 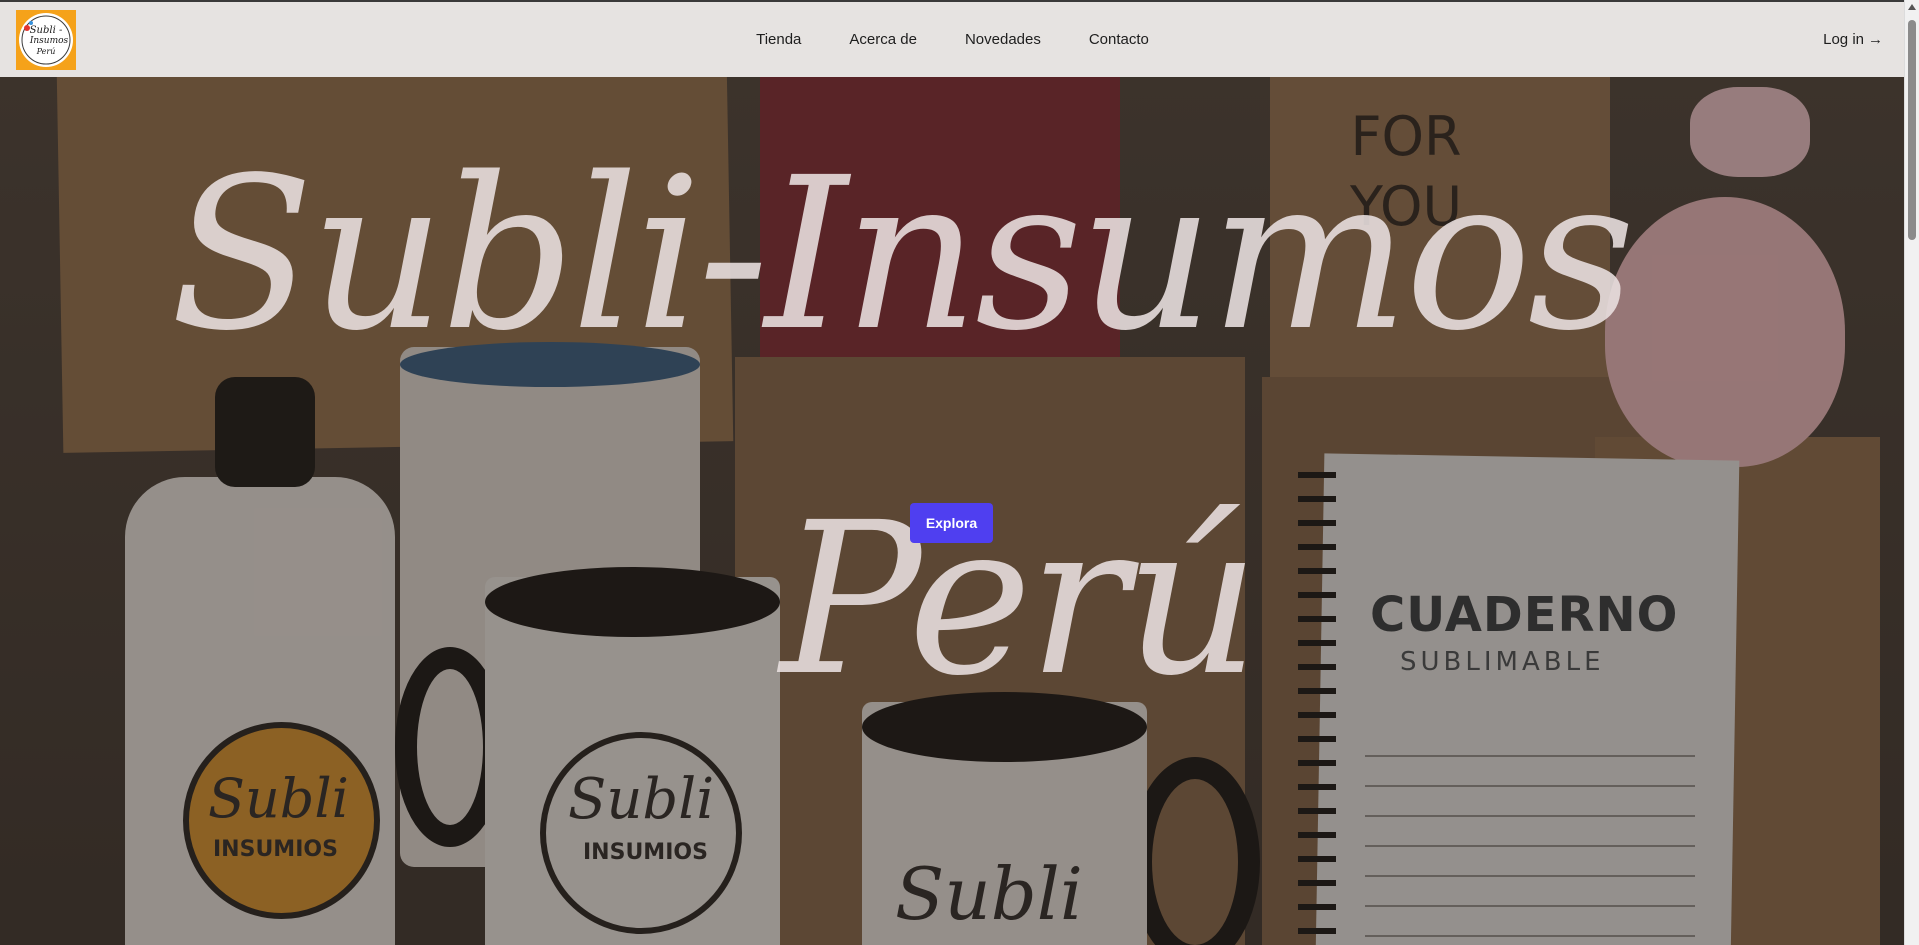 I want to click on nav-link-contacto: Contacto, so click(x=1119, y=39).